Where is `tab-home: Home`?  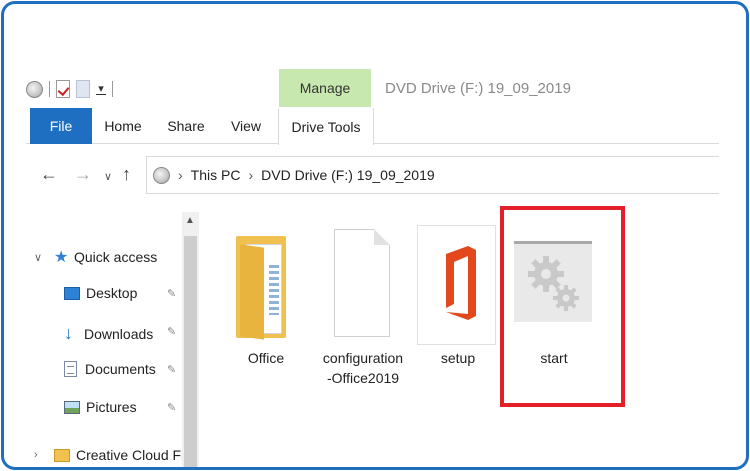 tab-home: Home is located at coordinates (123, 126).